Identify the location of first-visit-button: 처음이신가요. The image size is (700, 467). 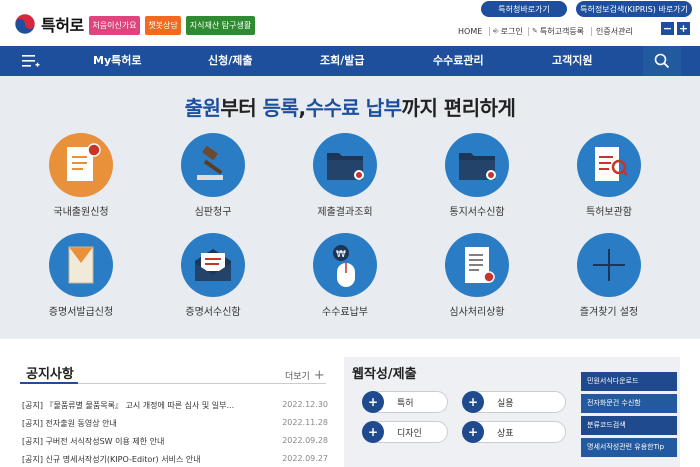
(114, 25).